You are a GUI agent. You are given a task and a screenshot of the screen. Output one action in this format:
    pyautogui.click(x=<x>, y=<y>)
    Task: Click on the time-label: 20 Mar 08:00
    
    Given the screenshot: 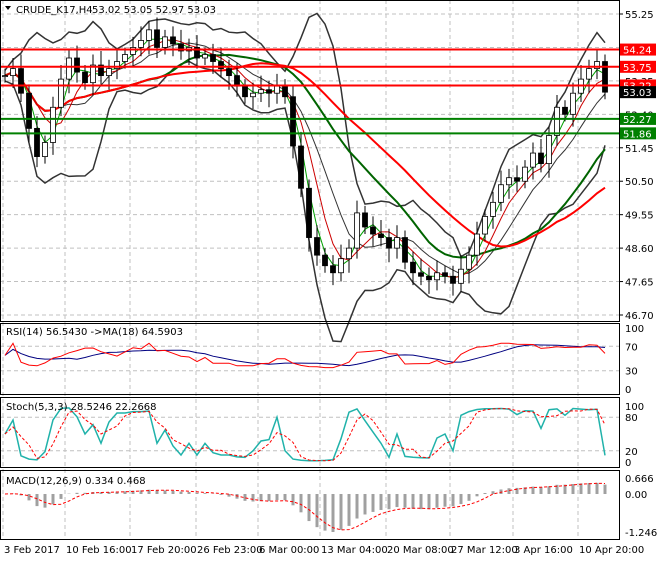 What is the action you would take?
    pyautogui.click(x=420, y=550)
    